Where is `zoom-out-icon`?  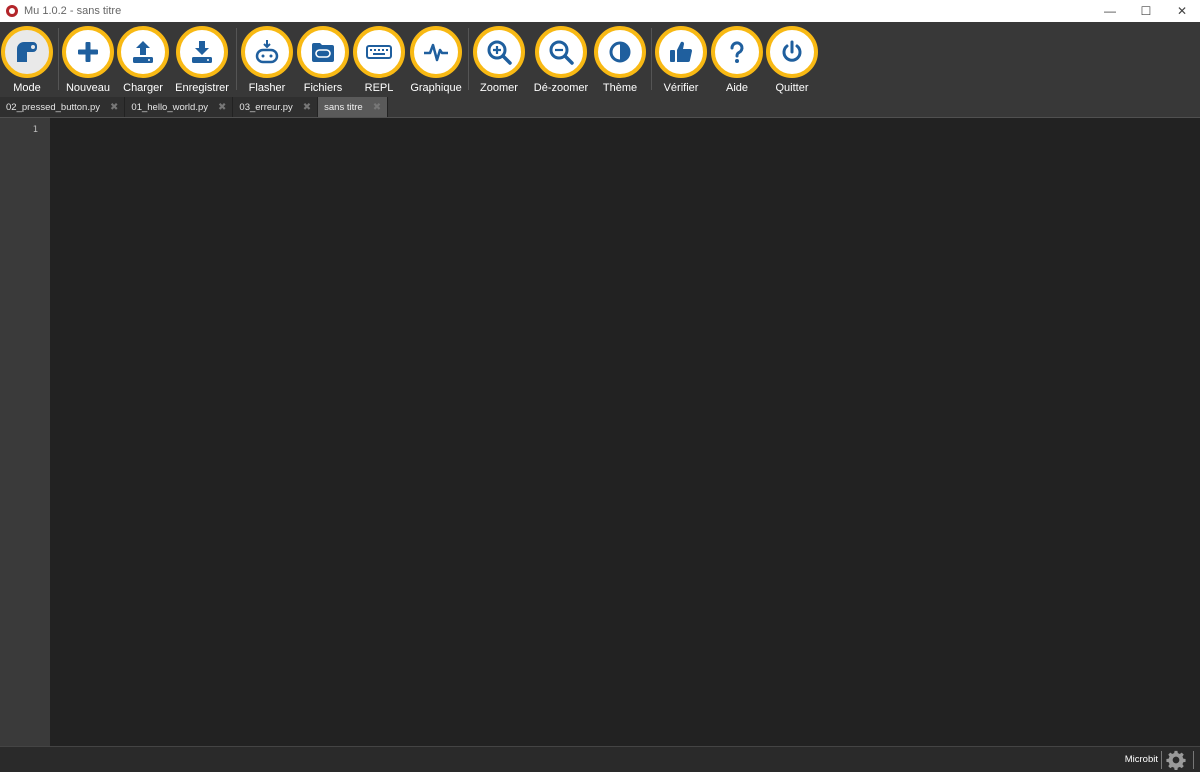 zoom-out-icon is located at coordinates (561, 52).